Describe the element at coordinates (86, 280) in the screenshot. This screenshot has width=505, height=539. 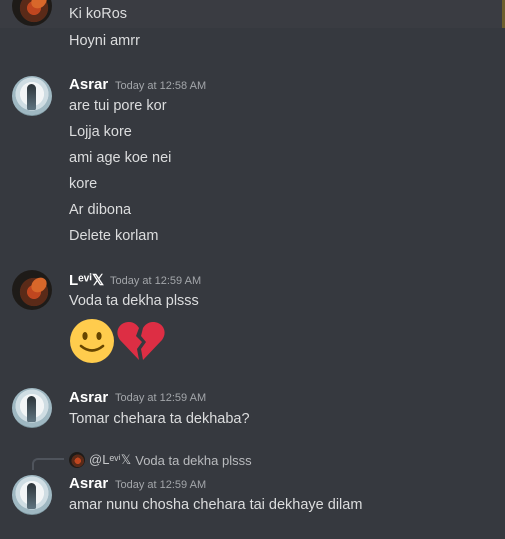
I see `username: Lᵉᵛⁱ𝕏` at that location.